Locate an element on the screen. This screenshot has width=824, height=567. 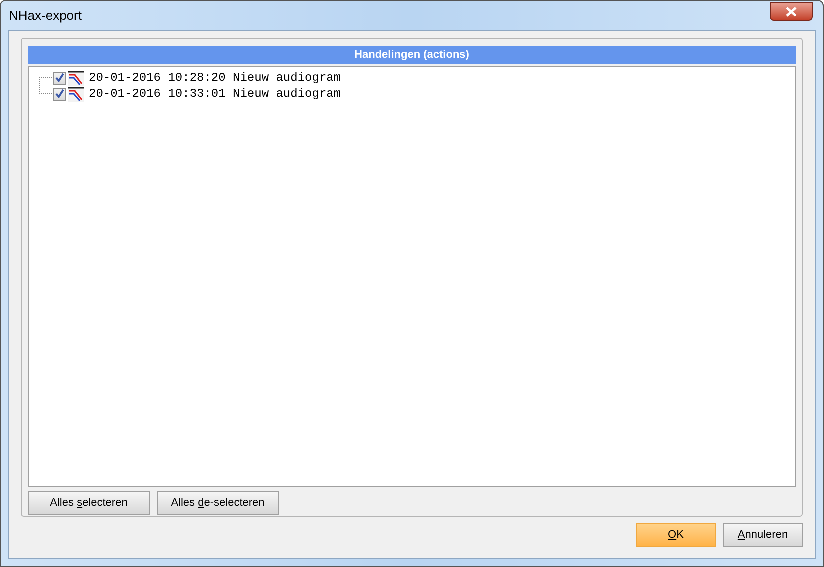
close-button is located at coordinates (791, 11).